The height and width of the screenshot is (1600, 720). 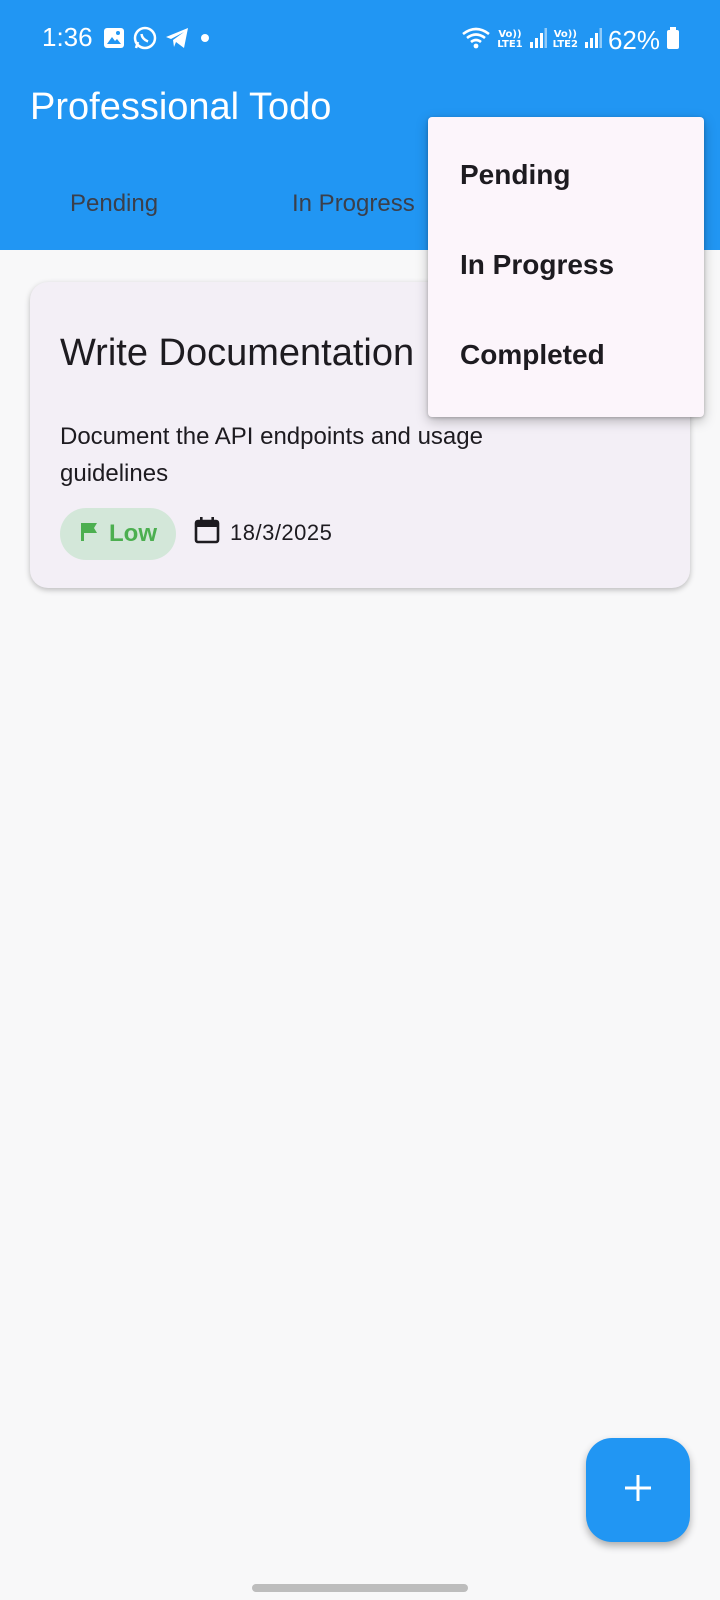 I want to click on sim1-network-label: Vo)) LTE1, so click(x=510, y=39).